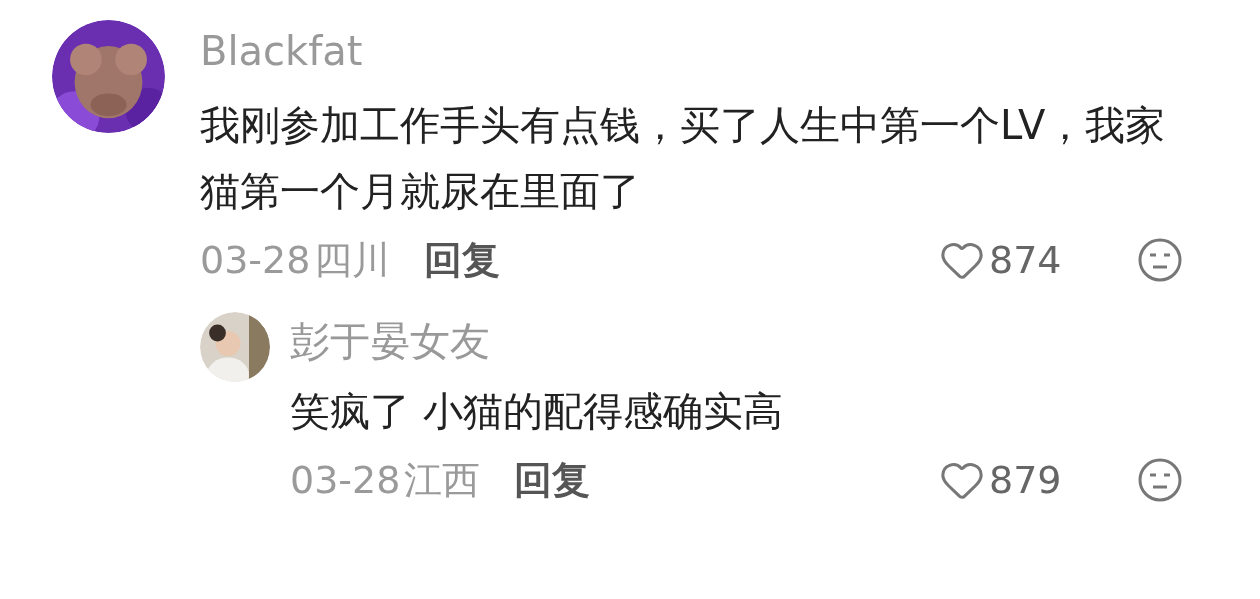  Describe the element at coordinates (537, 411) in the screenshot. I see `comment-text: 笑疯了 小猫的配得感确实高` at that location.